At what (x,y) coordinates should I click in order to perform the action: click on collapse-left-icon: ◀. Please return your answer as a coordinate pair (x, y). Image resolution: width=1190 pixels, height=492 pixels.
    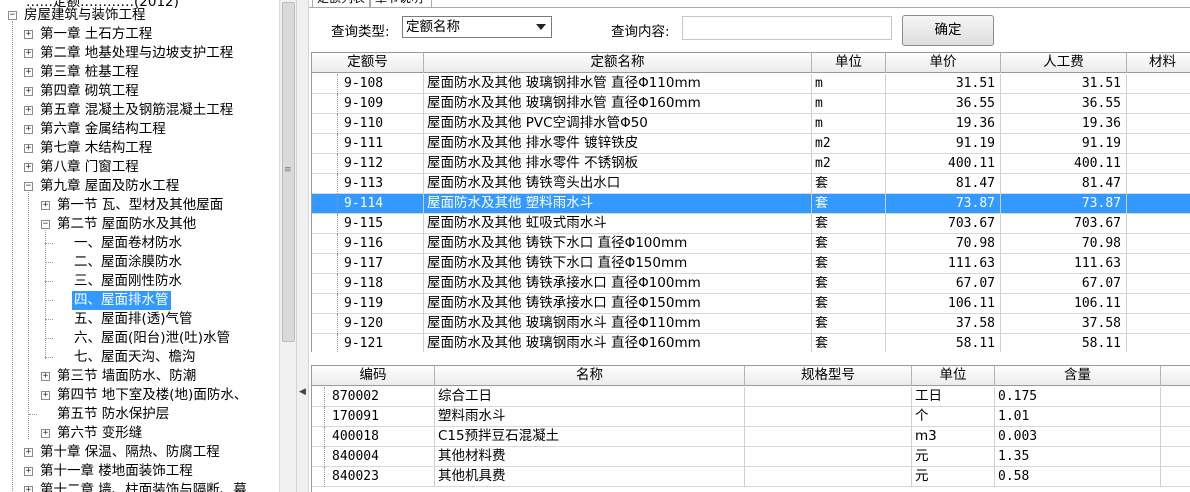
    Looking at the image, I should click on (302, 392).